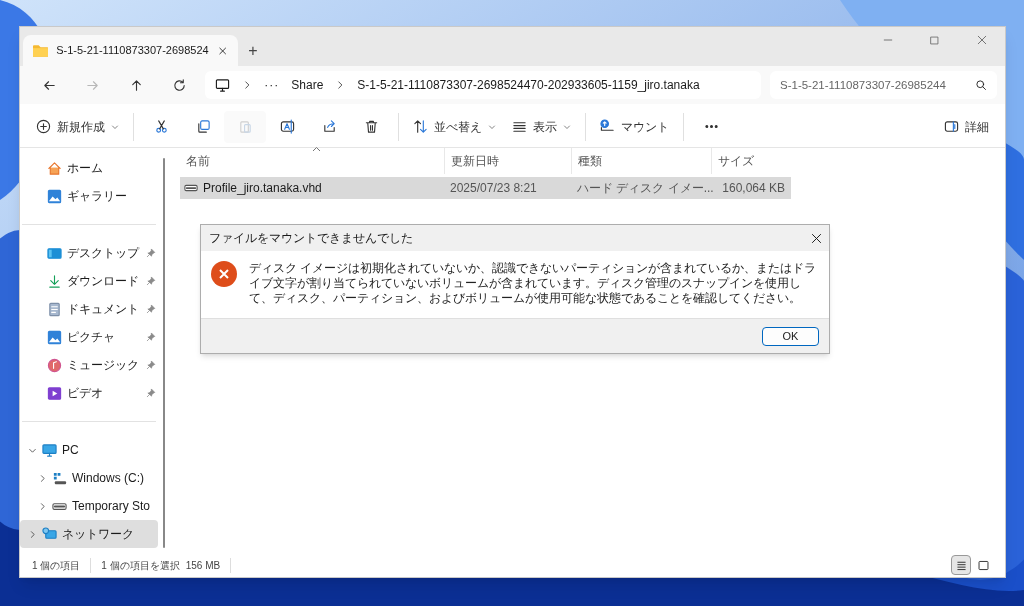 This screenshot has height=606, width=1024. What do you see at coordinates (89, 253) in the screenshot?
I see `sidebar-item: デスクトップ` at bounding box center [89, 253].